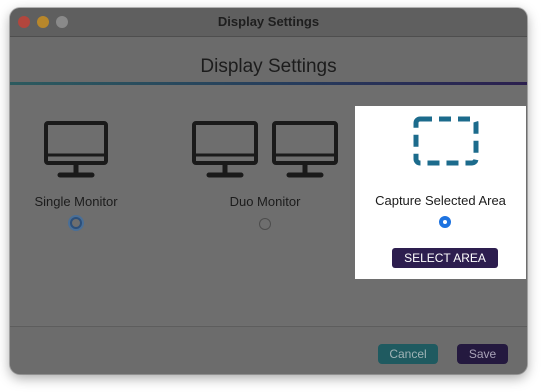 The height and width of the screenshot is (392, 545). I want to click on header: Display Settings, so click(268, 62).